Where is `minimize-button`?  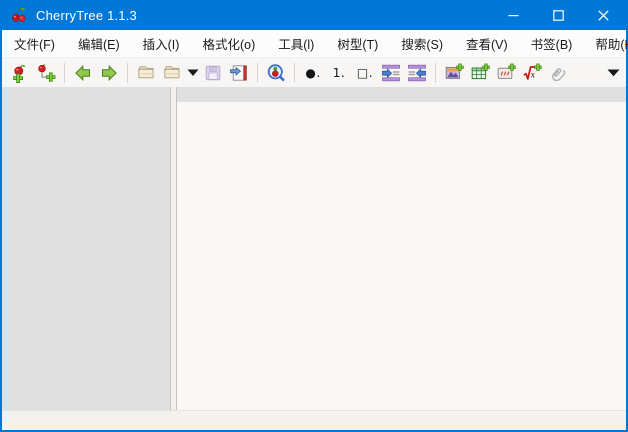 minimize-button is located at coordinates (513, 15).